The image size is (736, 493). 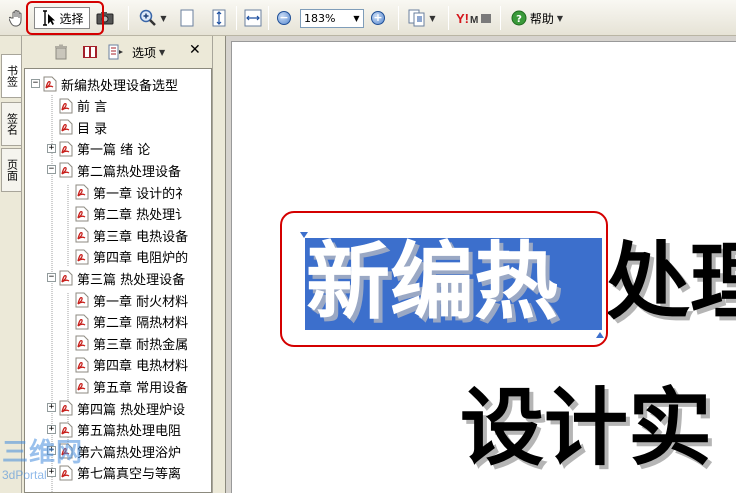 I want to click on bookmark-item: 第五章 常用设备, so click(x=131, y=386).